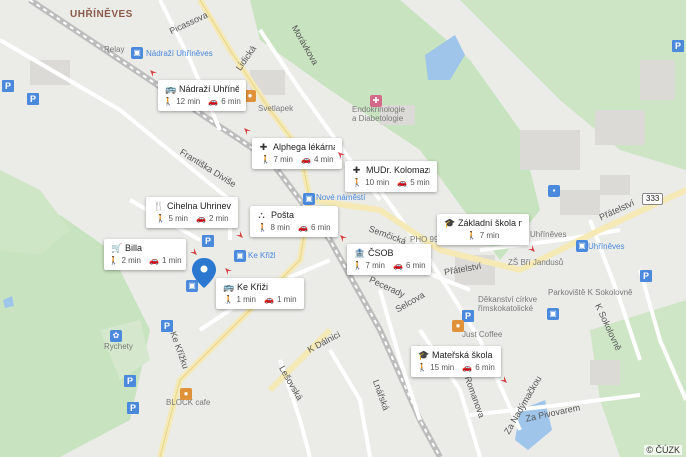  I want to click on walk-time: 5 min, so click(178, 218).